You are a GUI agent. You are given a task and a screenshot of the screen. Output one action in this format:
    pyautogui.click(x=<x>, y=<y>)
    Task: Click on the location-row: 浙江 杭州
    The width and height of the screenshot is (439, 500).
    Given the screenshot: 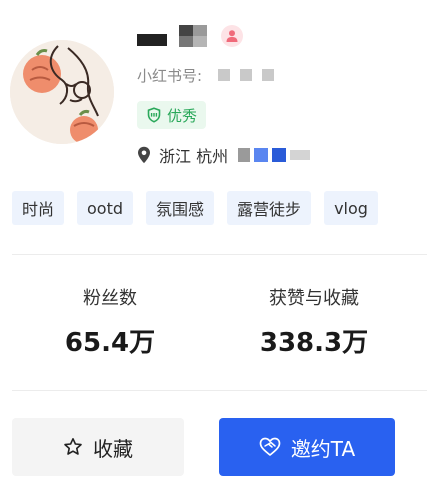 What is the action you would take?
    pyautogui.click(x=224, y=155)
    